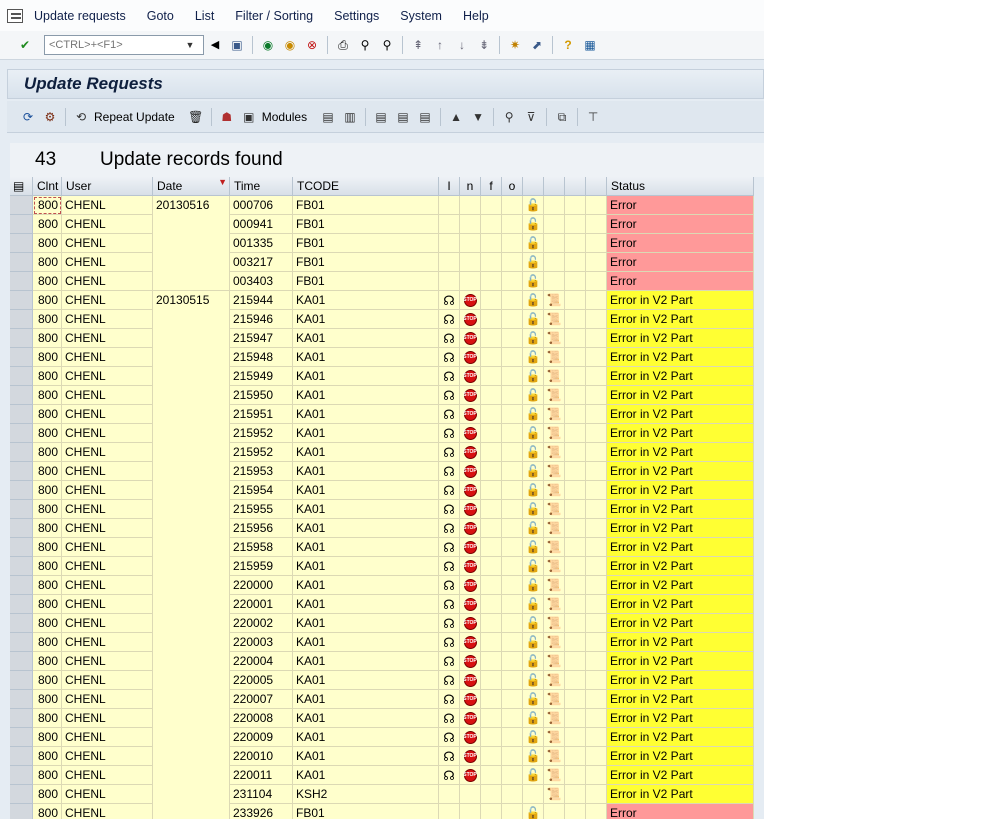 This screenshot has width=1008, height=819. I want to click on filter-icon: ⊽, so click(531, 117).